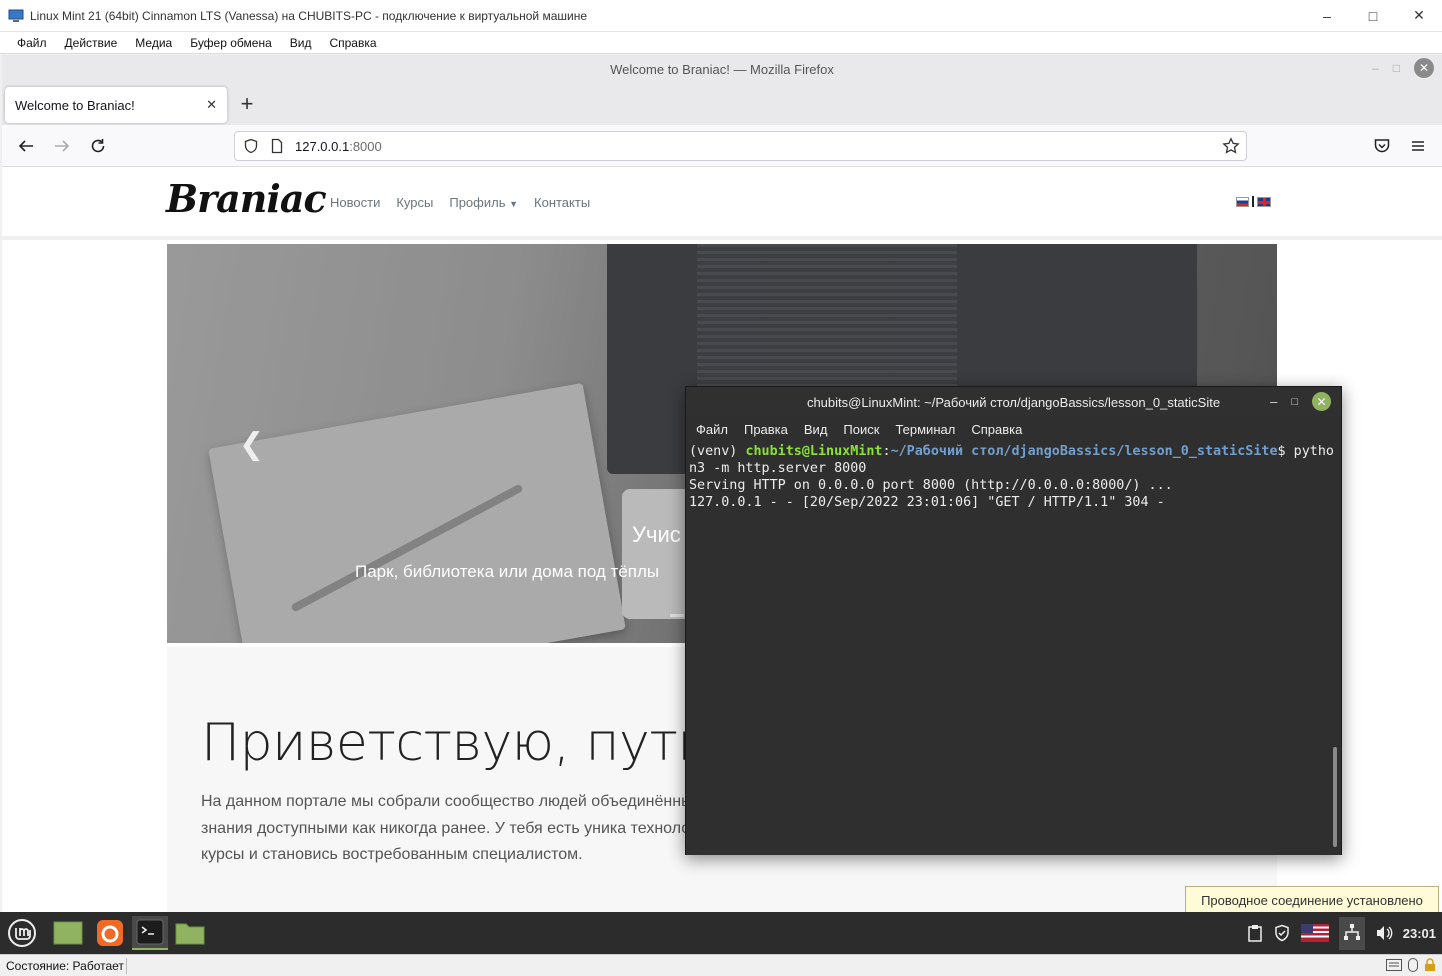 Image resolution: width=1442 pixels, height=976 pixels. Describe the element at coordinates (65, 965) in the screenshot. I see `vm-status-text: Состояние: Работает` at that location.